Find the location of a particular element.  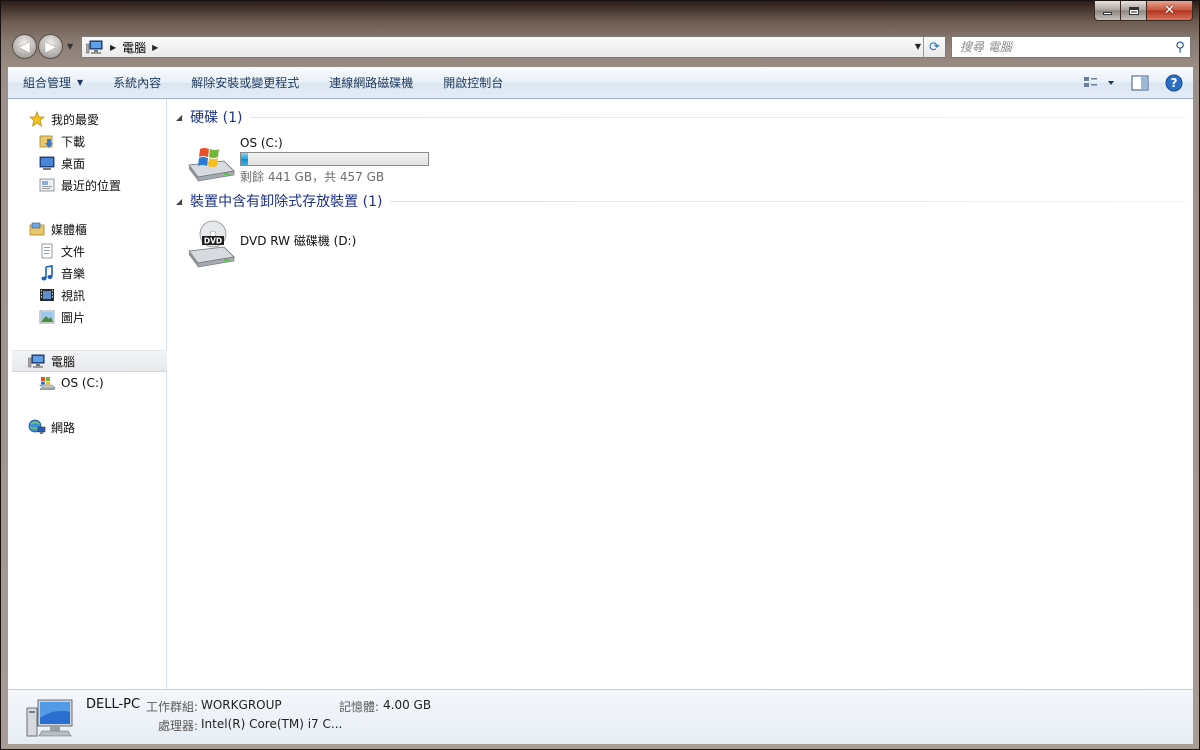

drive-c-usage-bar is located at coordinates (334, 159).